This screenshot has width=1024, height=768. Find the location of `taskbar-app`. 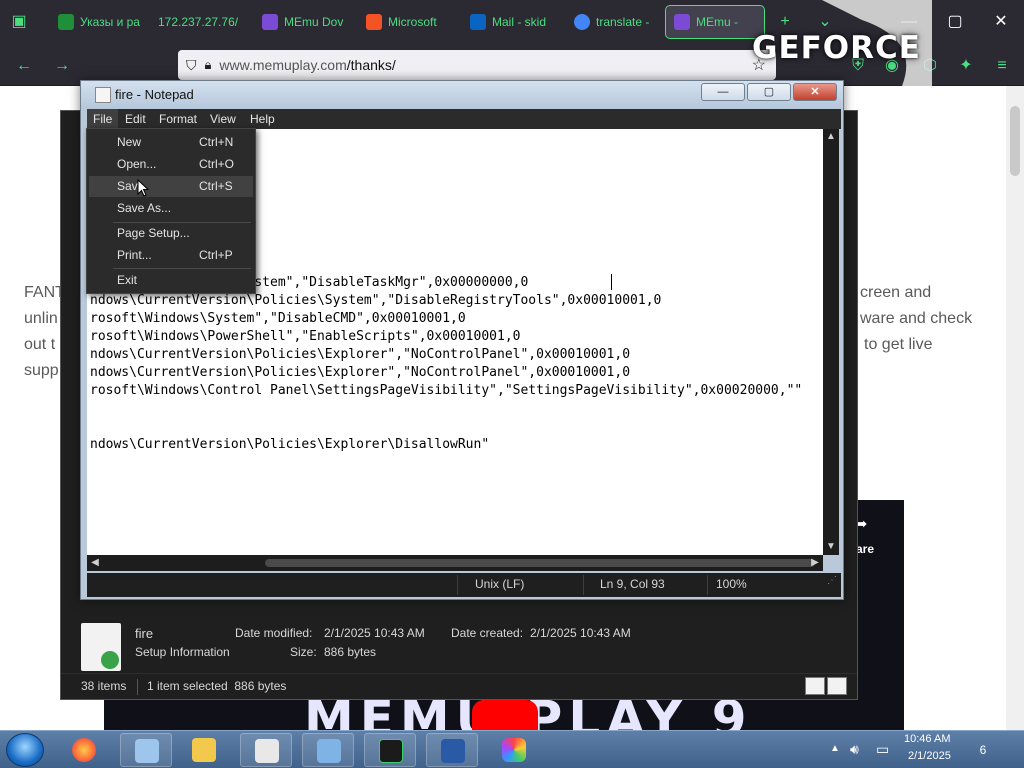

taskbar-app is located at coordinates (328, 750).